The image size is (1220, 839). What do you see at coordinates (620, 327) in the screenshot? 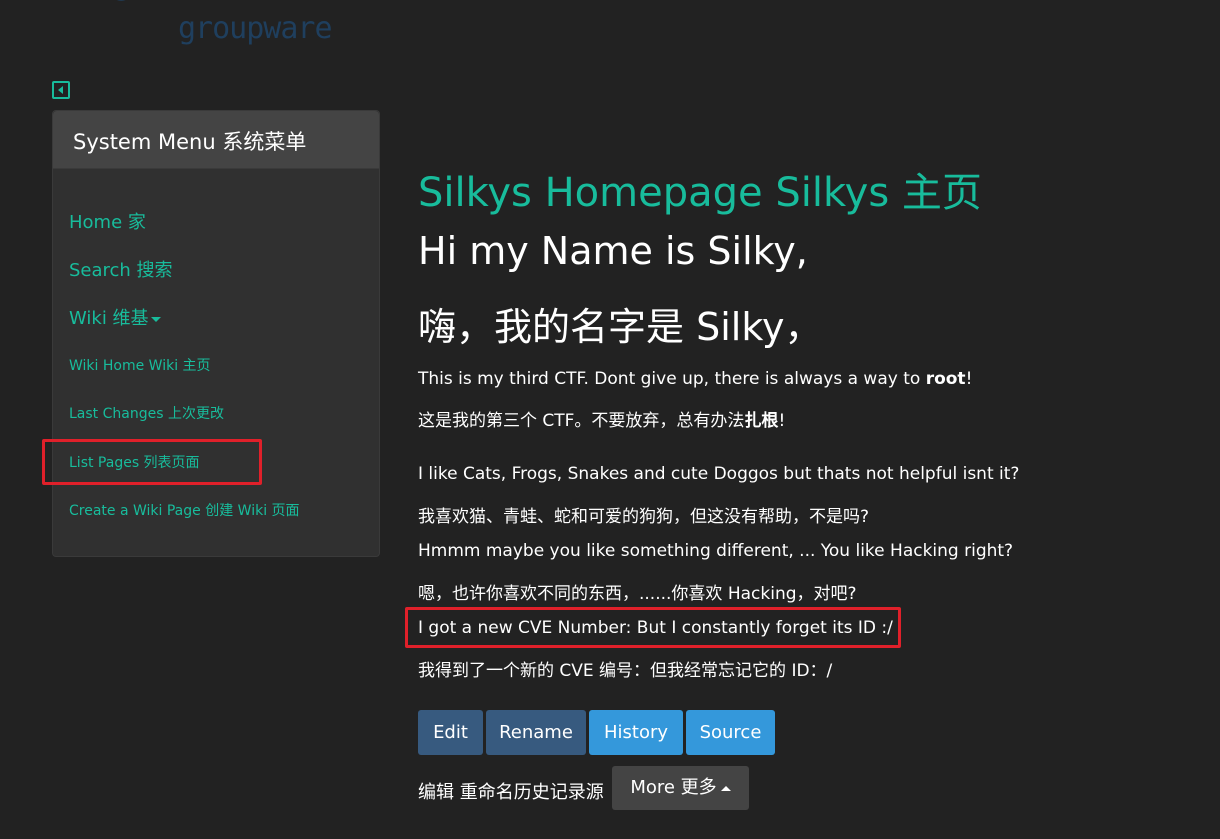
I see `heading-line-2: 嗨，我的名字是 Silky，` at bounding box center [620, 327].